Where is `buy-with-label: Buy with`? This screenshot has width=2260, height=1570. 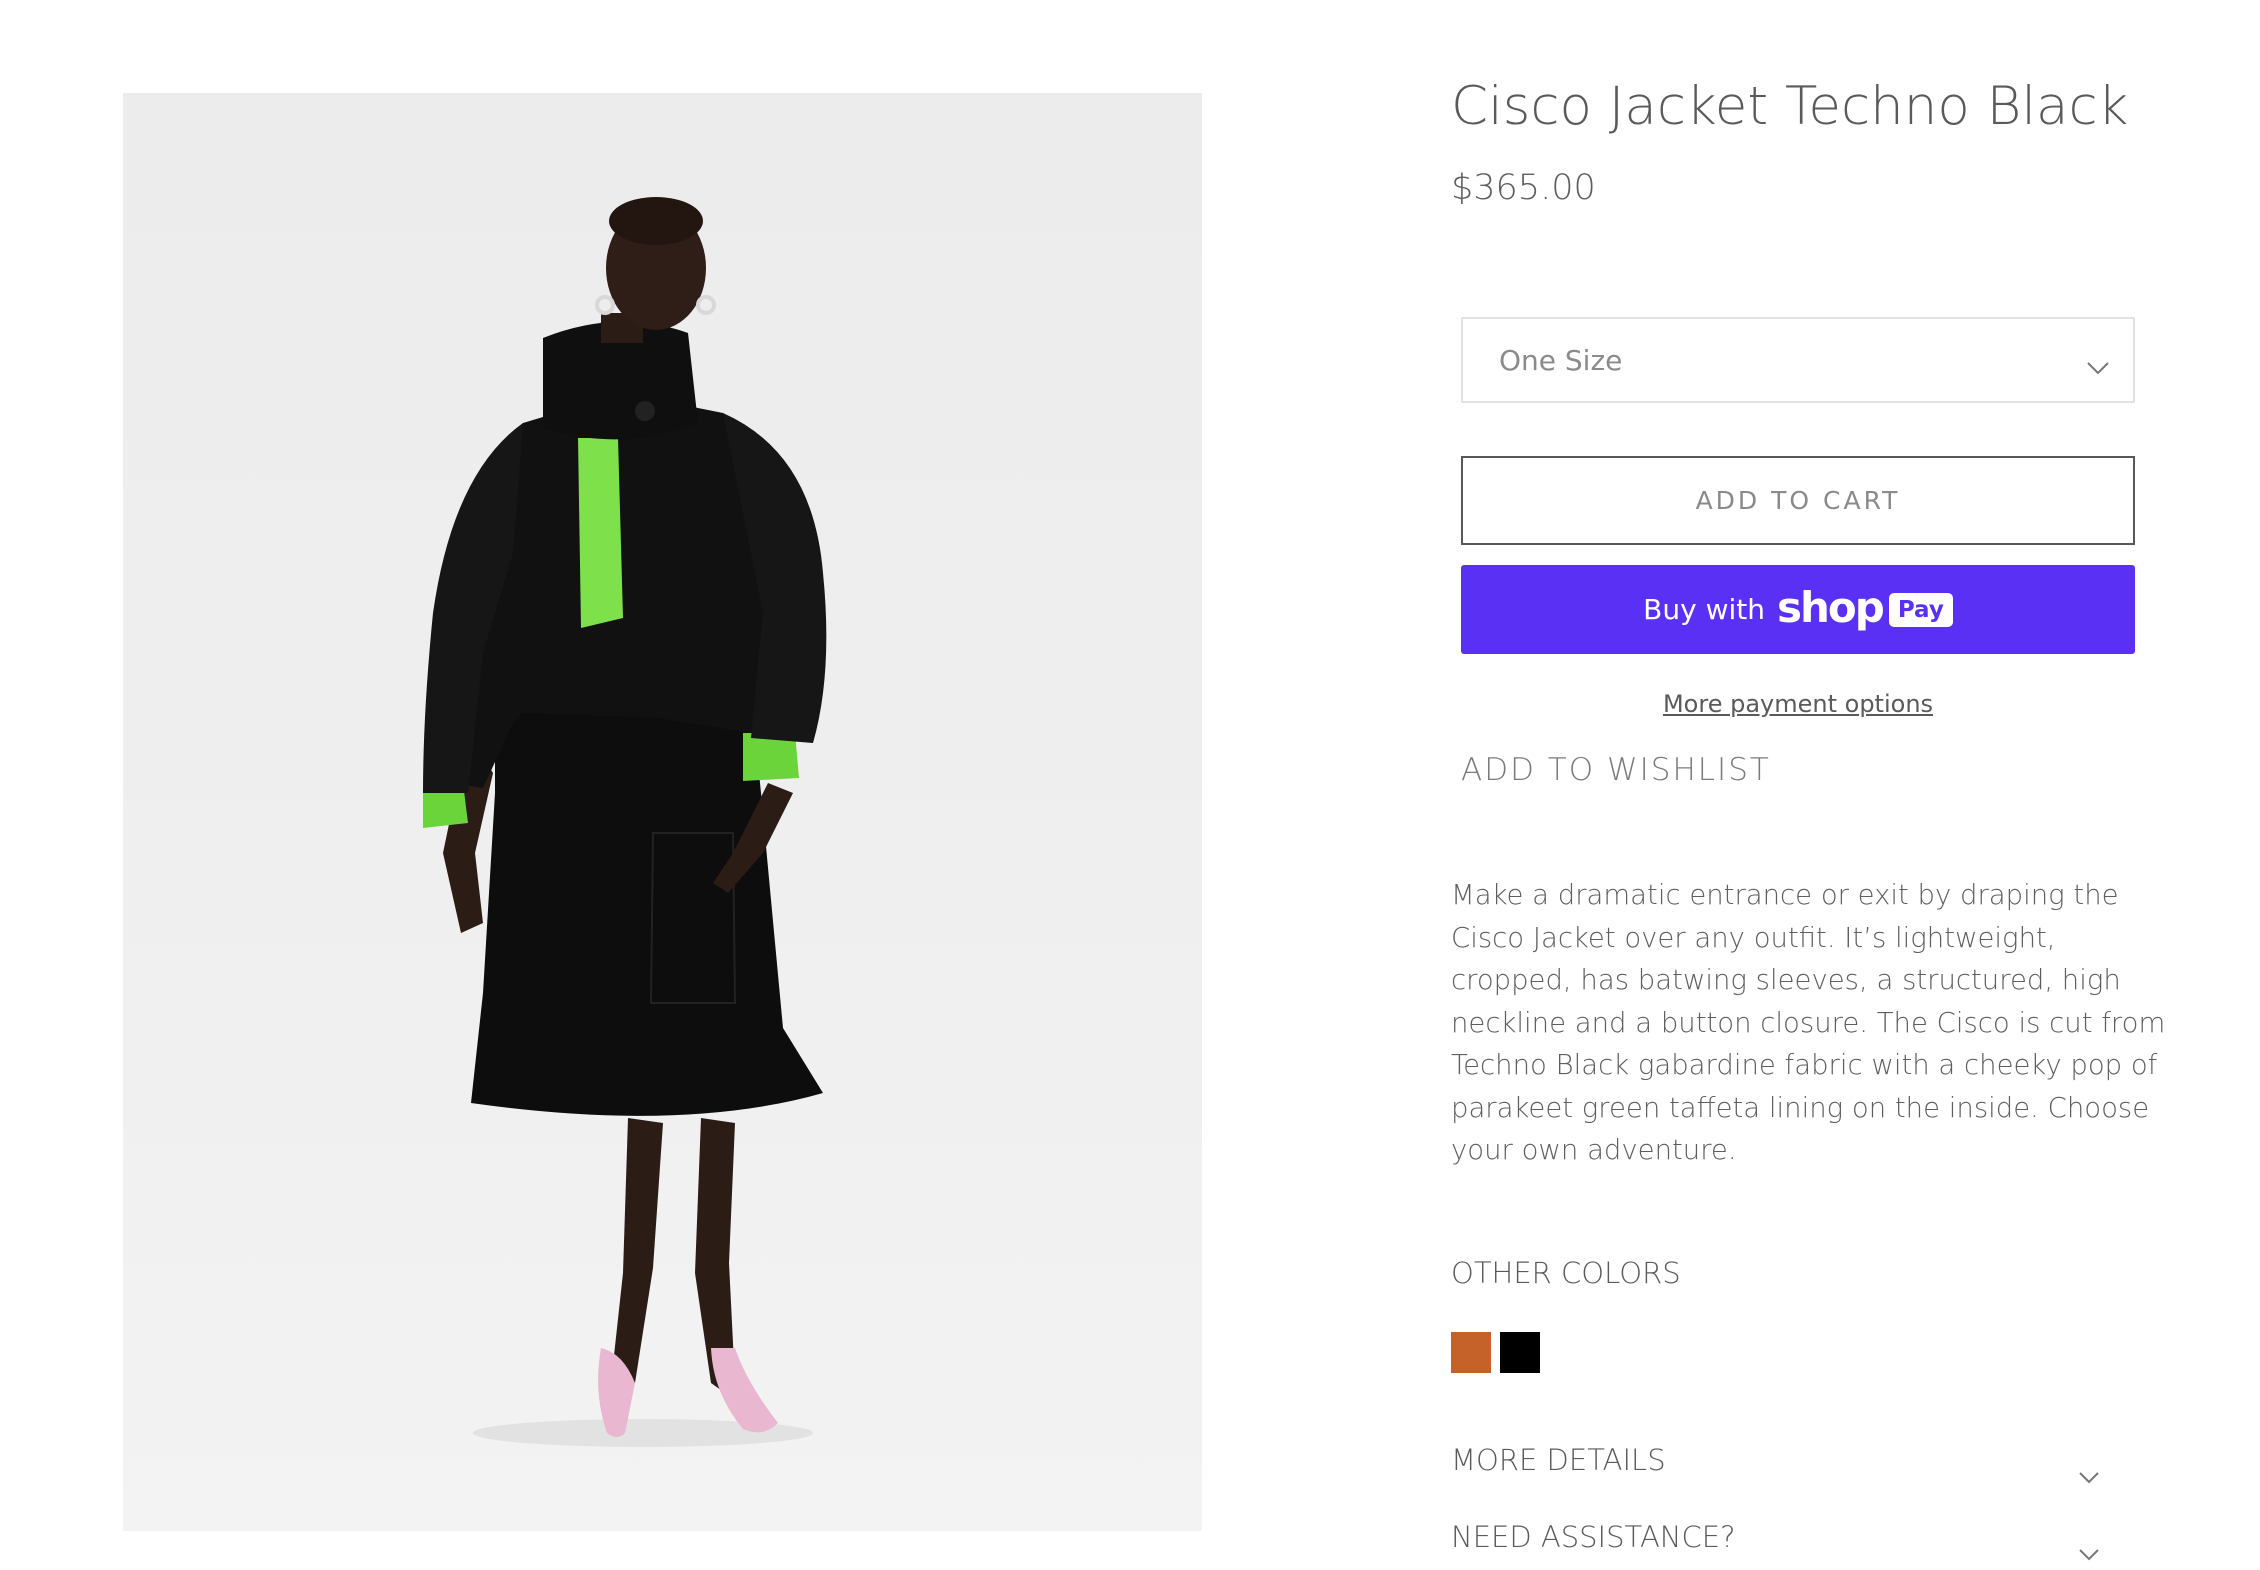
buy-with-label: Buy with is located at coordinates (1704, 609).